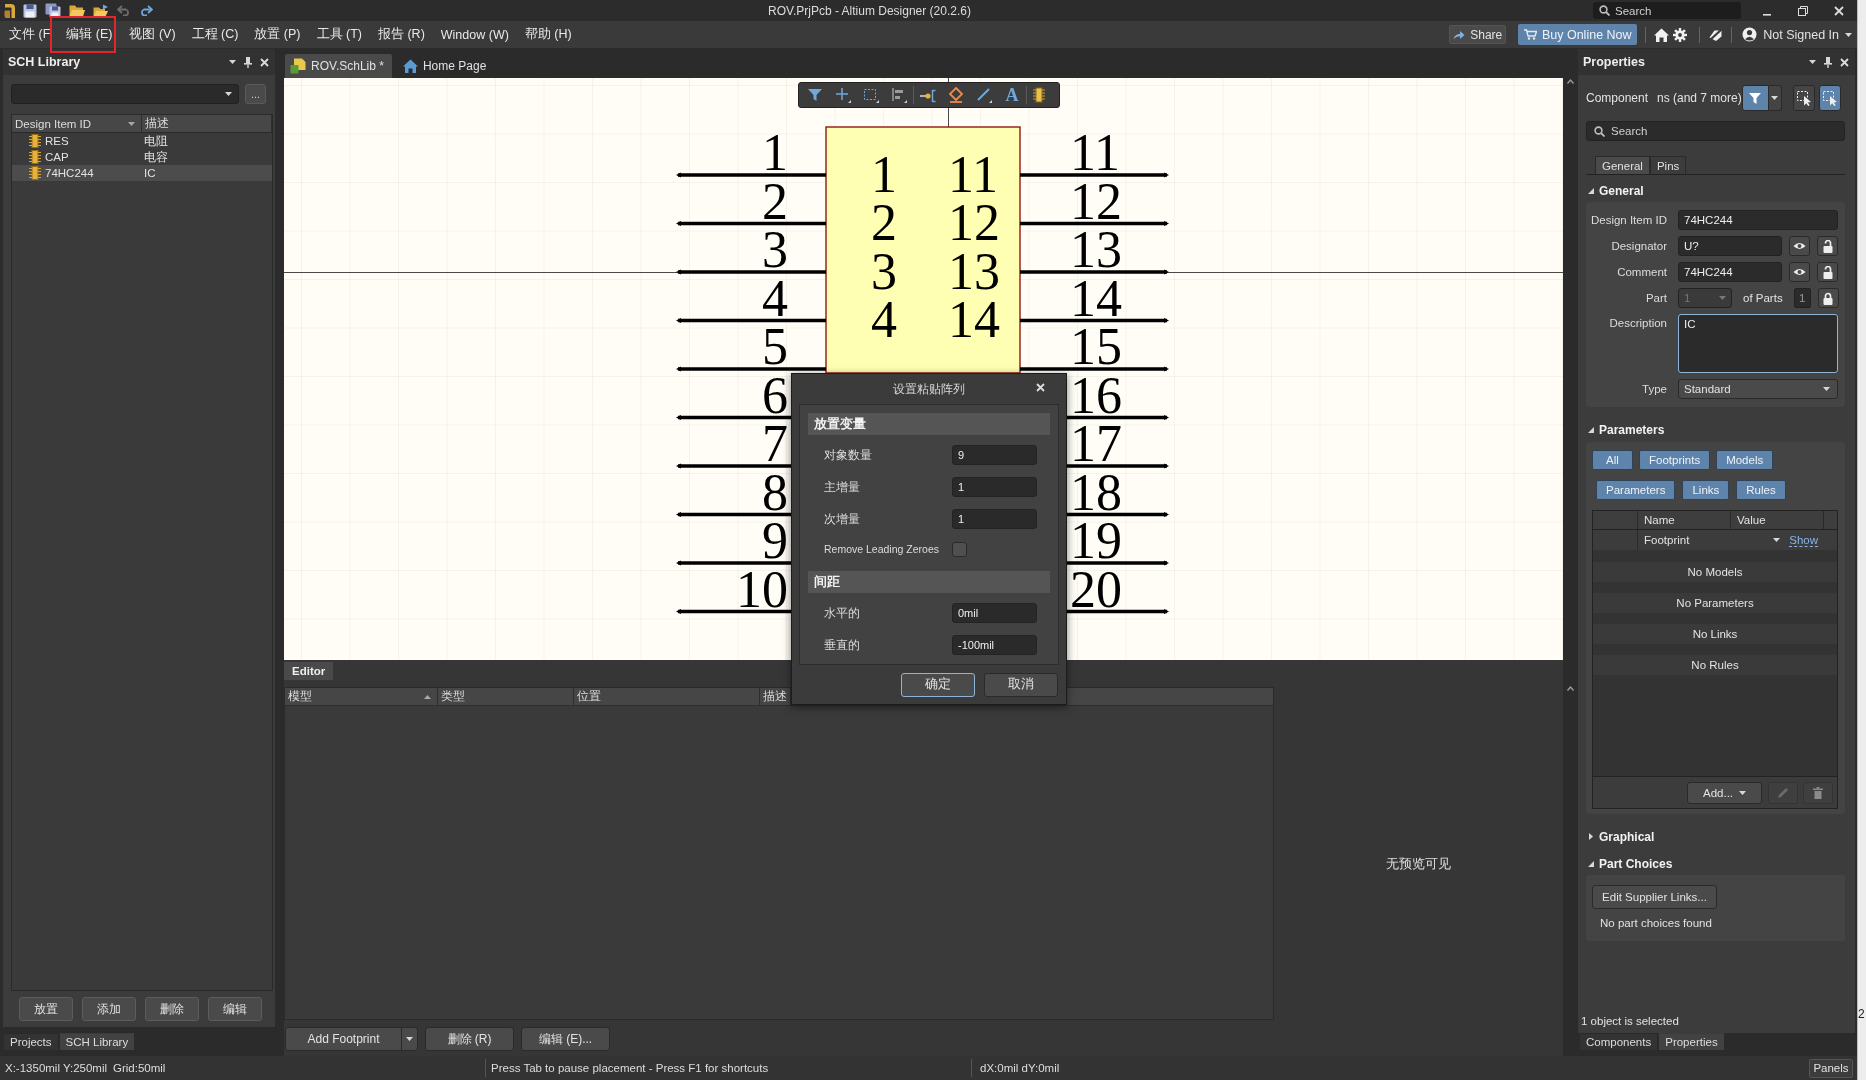 Image resolution: width=1866 pixels, height=1080 pixels. What do you see at coordinates (351, 1039) in the screenshot?
I see `add-footprint-button: Add Footprint` at bounding box center [351, 1039].